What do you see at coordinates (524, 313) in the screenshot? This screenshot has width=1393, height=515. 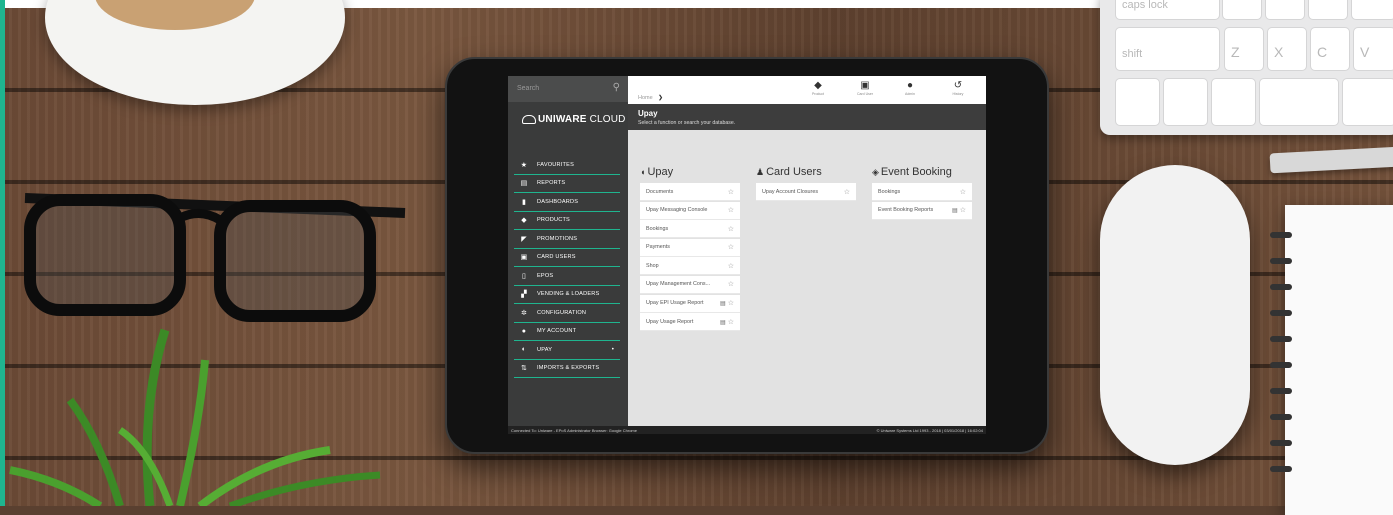 I see `gear-icon: ✲` at bounding box center [524, 313].